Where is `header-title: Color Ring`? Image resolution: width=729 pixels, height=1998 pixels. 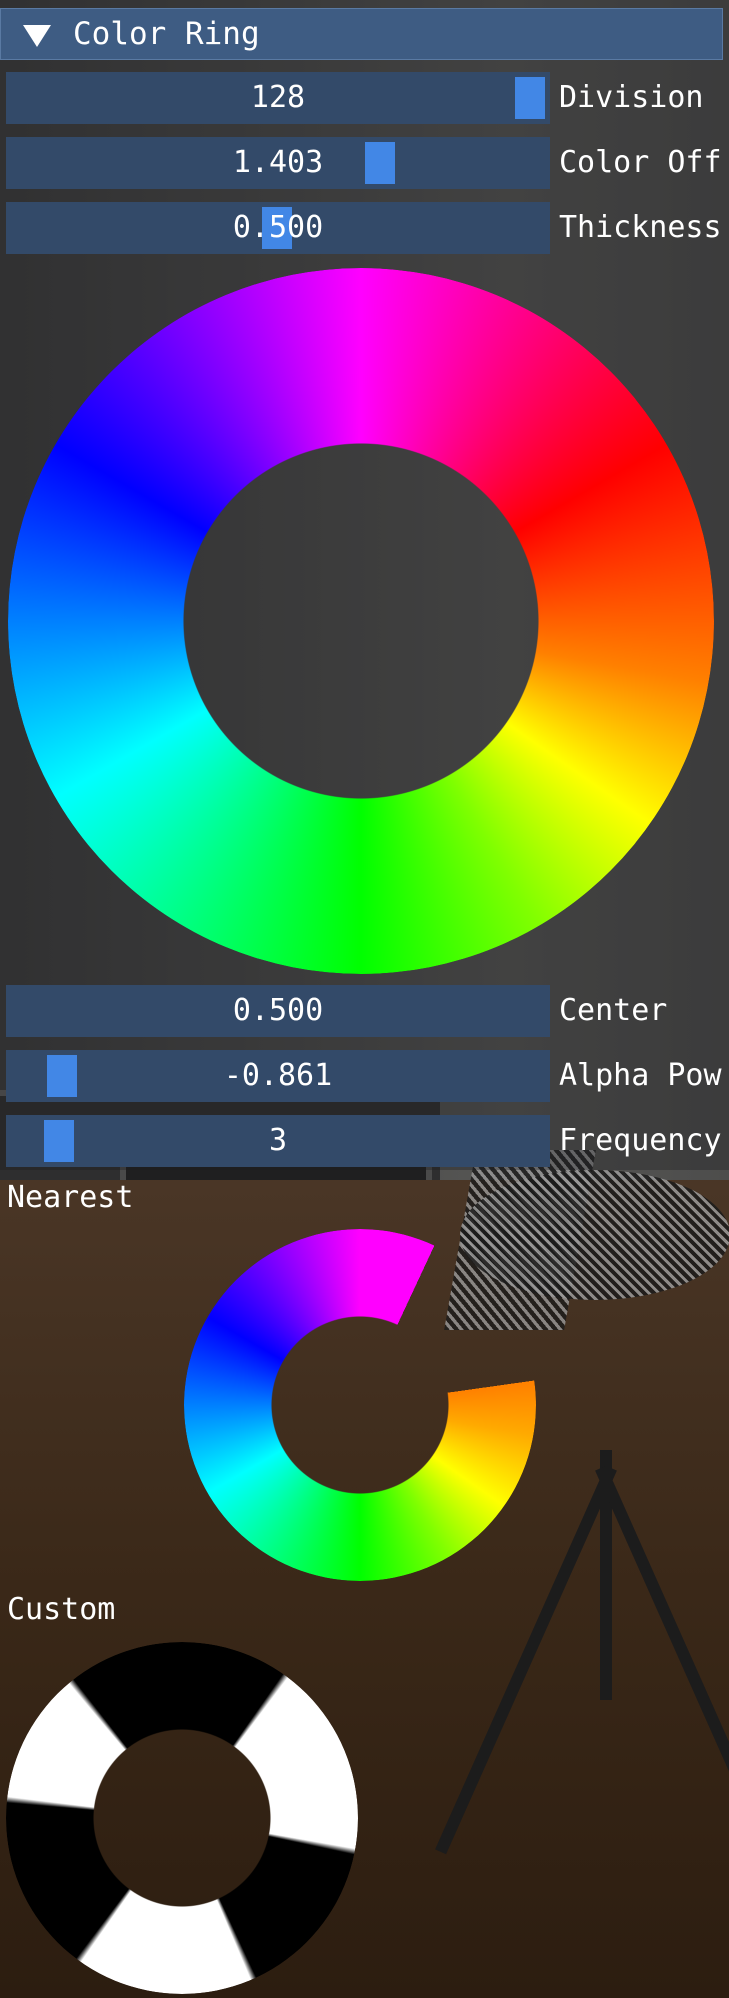 header-title: Color Ring is located at coordinates (166, 34).